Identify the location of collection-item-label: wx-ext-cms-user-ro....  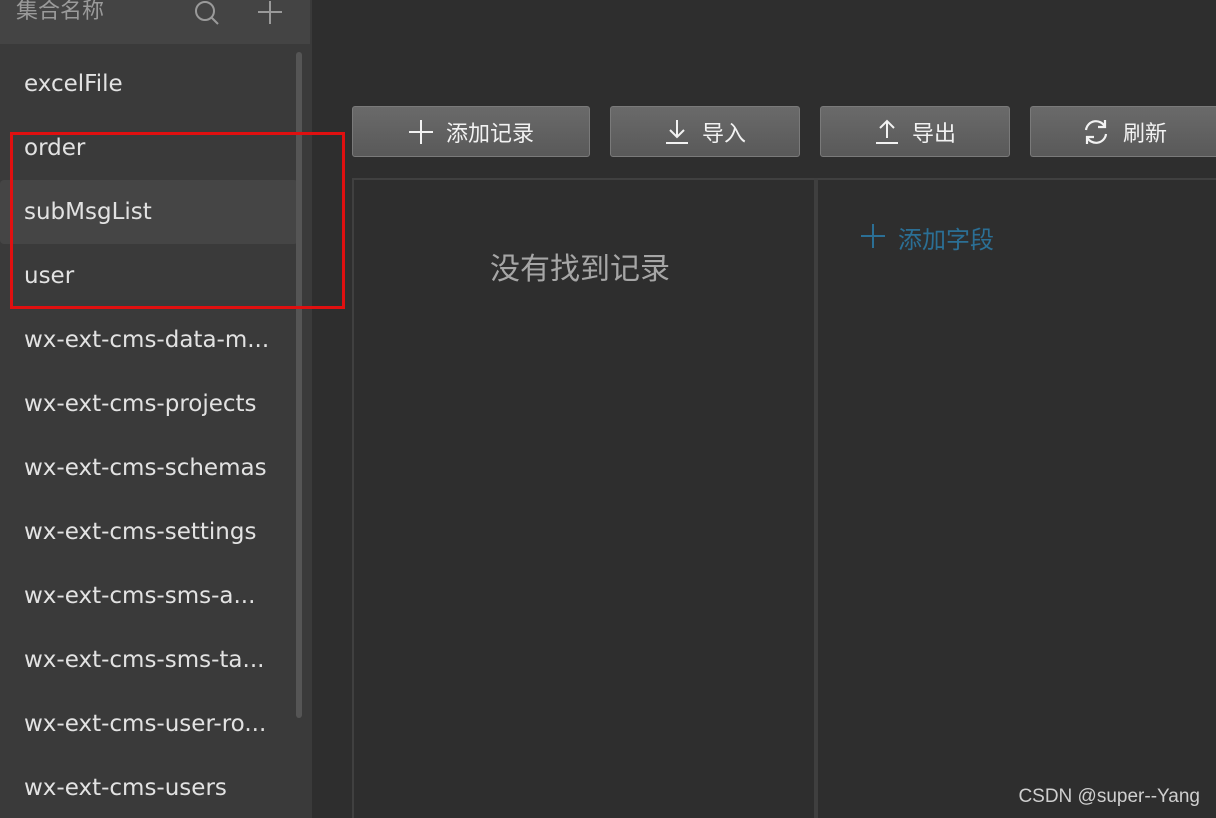
(145, 724).